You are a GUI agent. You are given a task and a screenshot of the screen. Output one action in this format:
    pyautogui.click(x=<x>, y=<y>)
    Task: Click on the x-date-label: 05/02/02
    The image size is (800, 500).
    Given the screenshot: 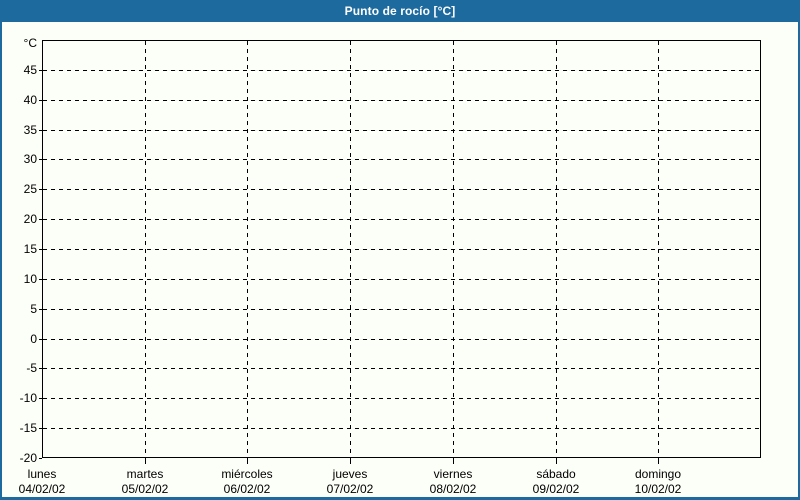 What is the action you would take?
    pyautogui.click(x=145, y=489)
    